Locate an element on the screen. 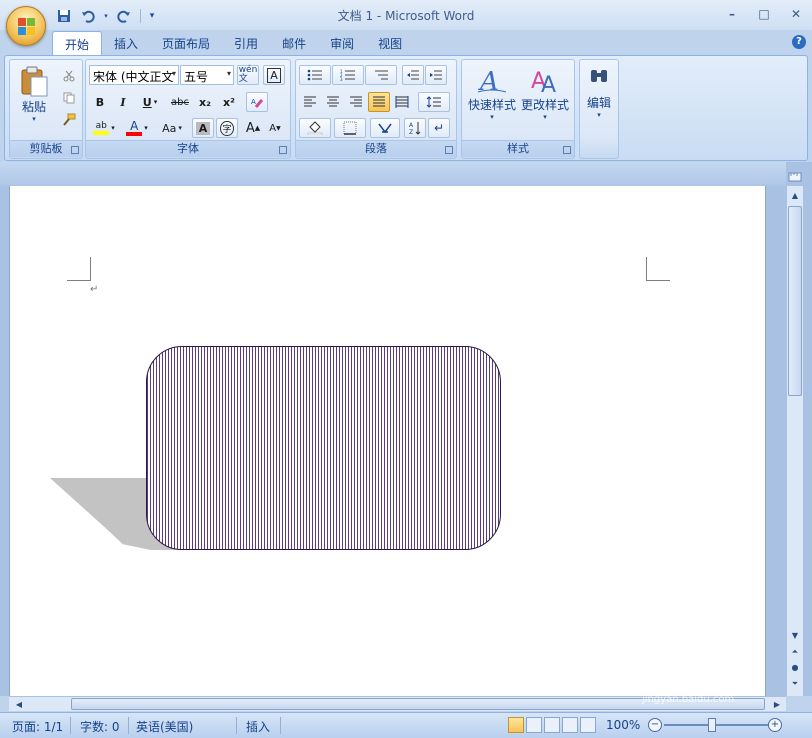  tab-view: 视图 is located at coordinates (390, 43).